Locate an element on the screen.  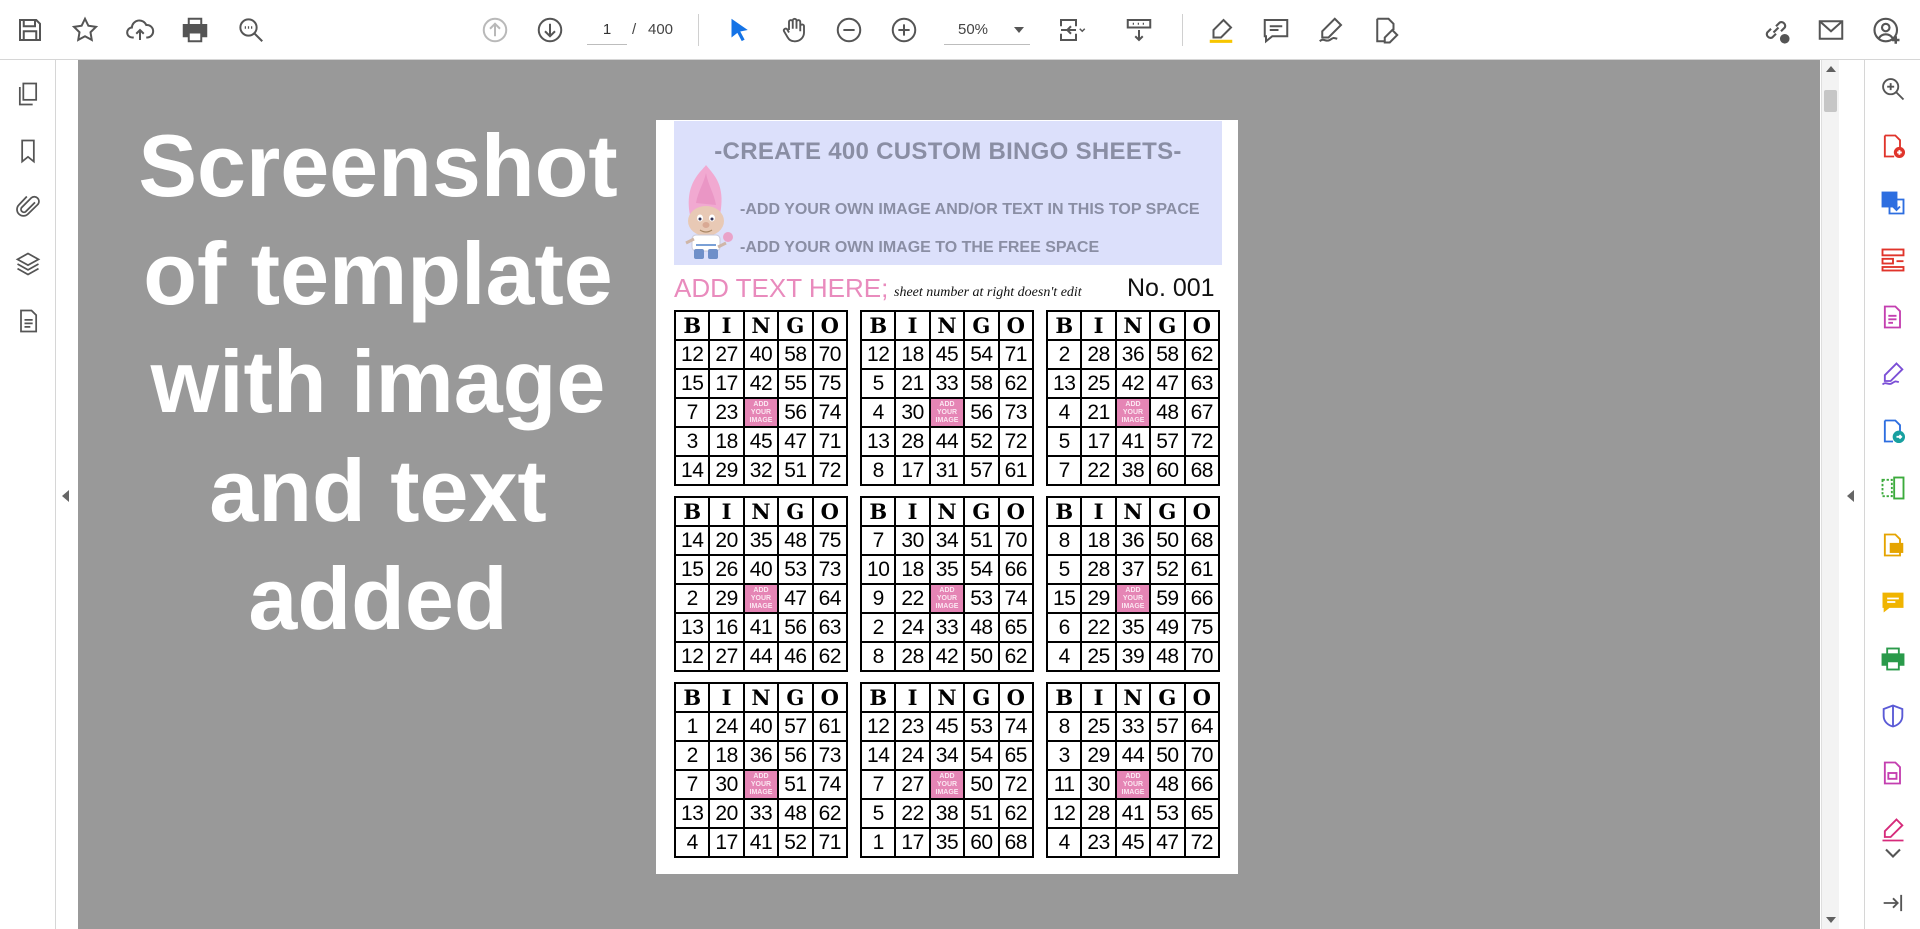
bingo-number-cell: 15 is located at coordinates (692, 383).